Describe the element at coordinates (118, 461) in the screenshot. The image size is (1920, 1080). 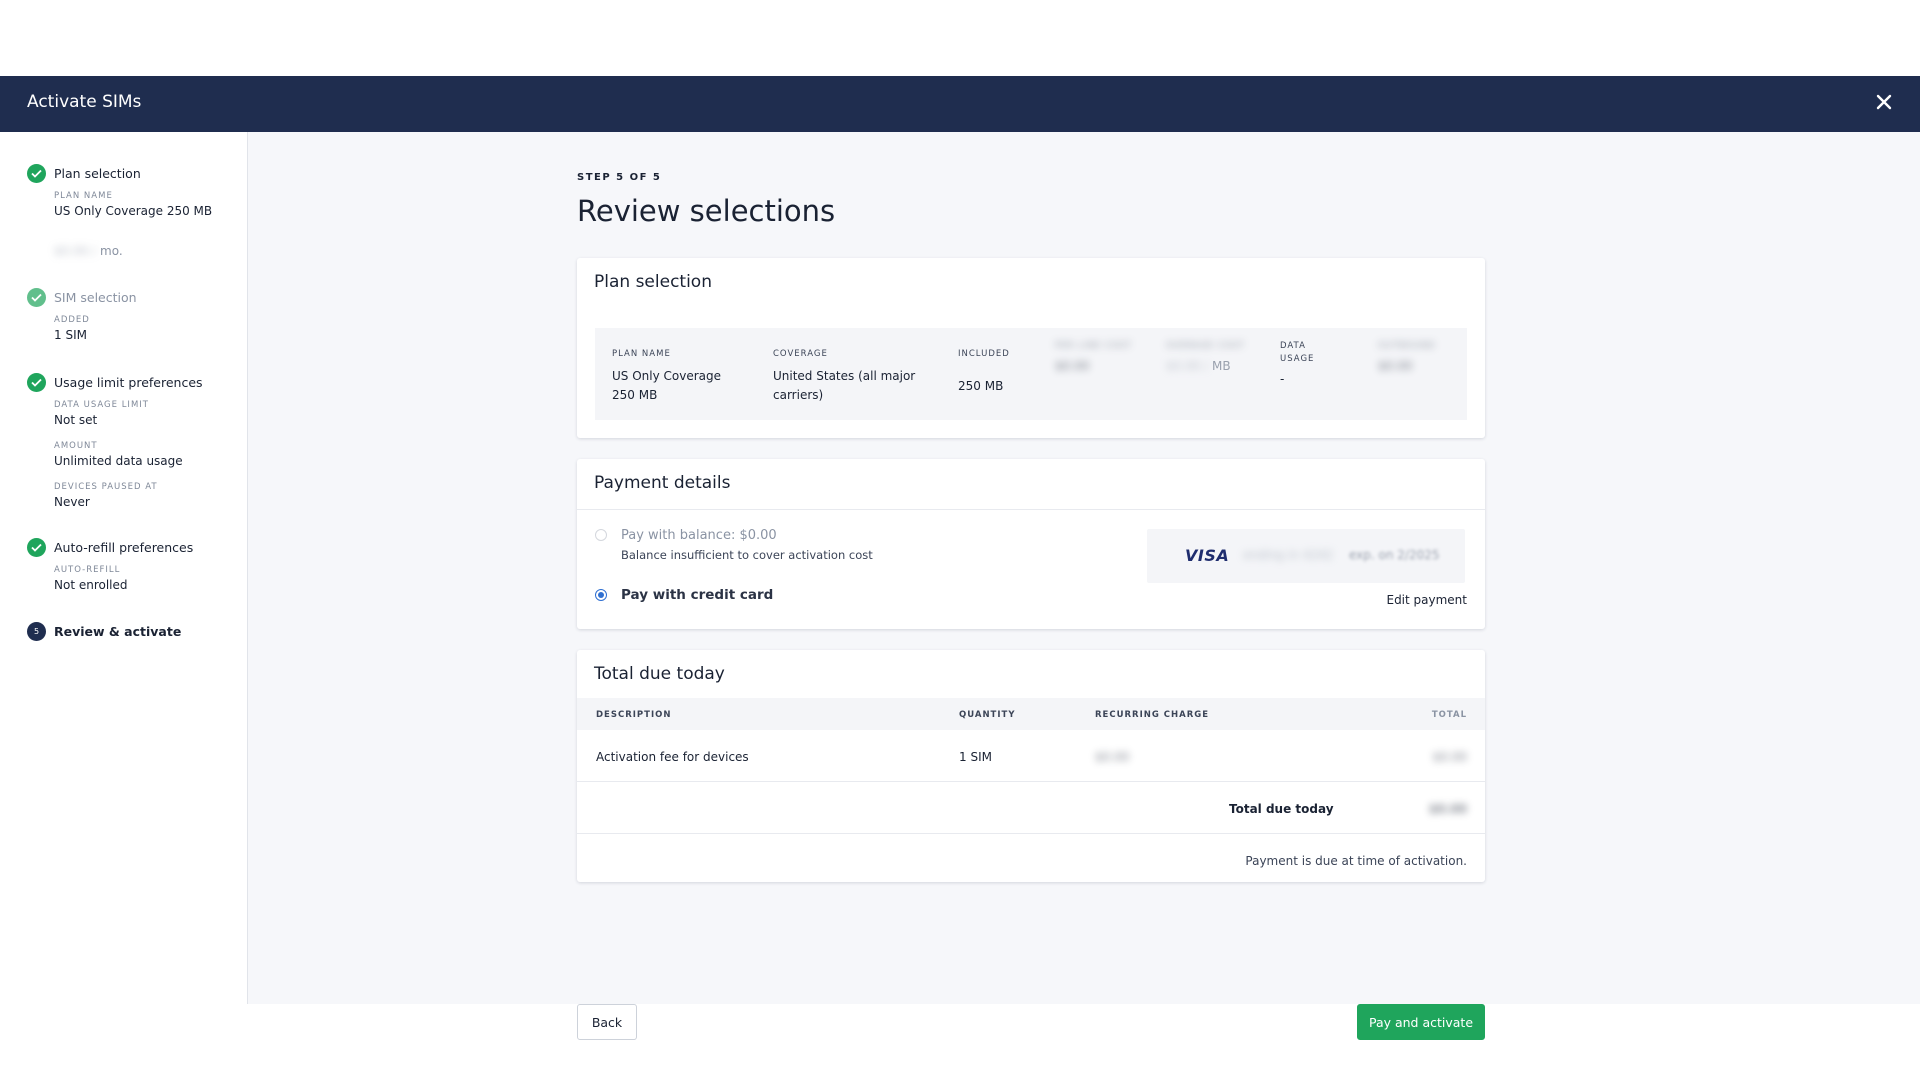
I see `step-field-value: Unlimited data usage` at that location.